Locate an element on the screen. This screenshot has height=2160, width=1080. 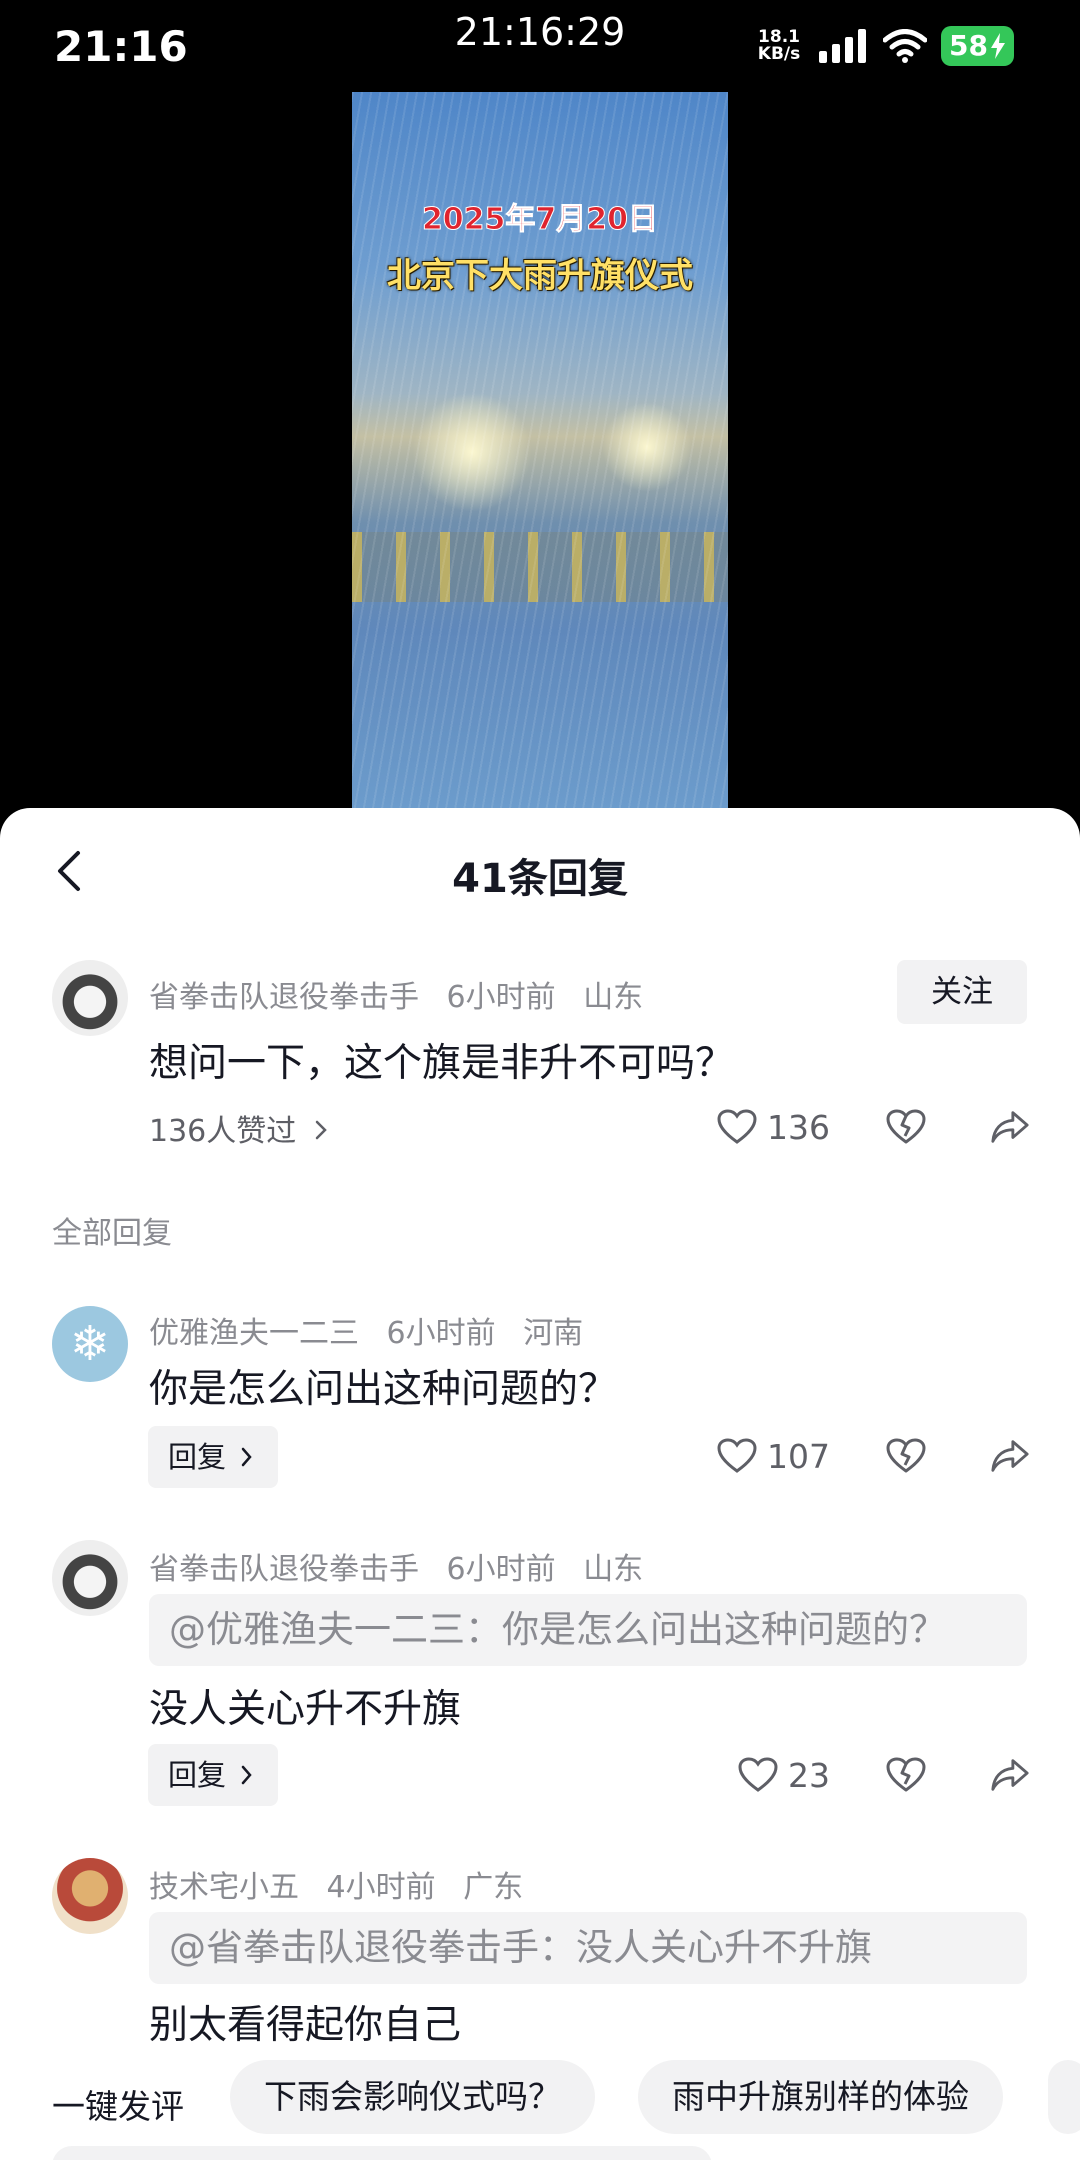
comment-actions: 23 is located at coordinates (884, 1775).